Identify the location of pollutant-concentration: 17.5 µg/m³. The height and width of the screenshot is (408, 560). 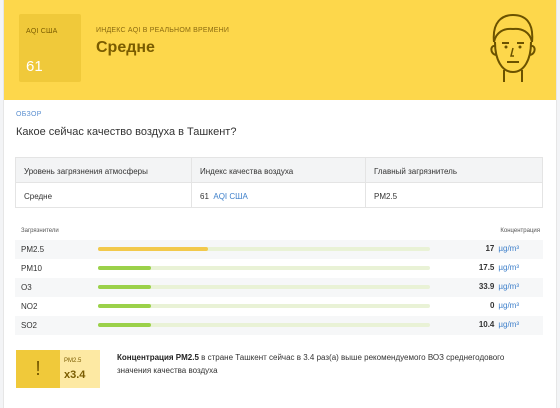
(499, 267).